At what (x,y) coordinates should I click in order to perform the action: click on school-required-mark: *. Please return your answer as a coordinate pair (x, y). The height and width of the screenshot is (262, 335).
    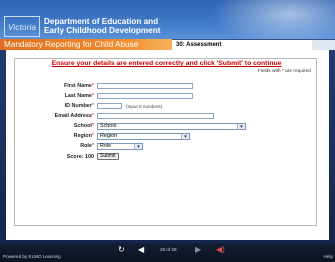
    Looking at the image, I should click on (92, 126).